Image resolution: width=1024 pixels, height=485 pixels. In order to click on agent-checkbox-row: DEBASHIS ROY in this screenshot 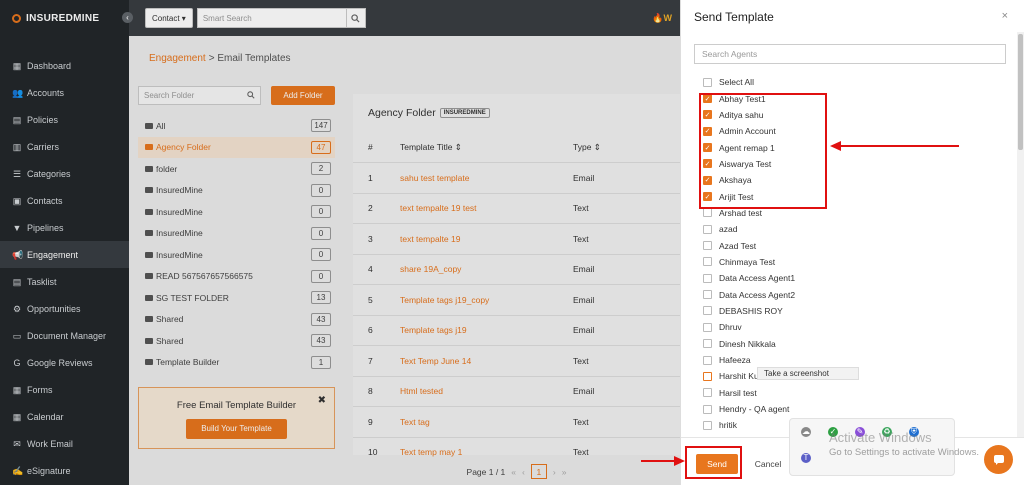, I will do `click(749, 311)`.